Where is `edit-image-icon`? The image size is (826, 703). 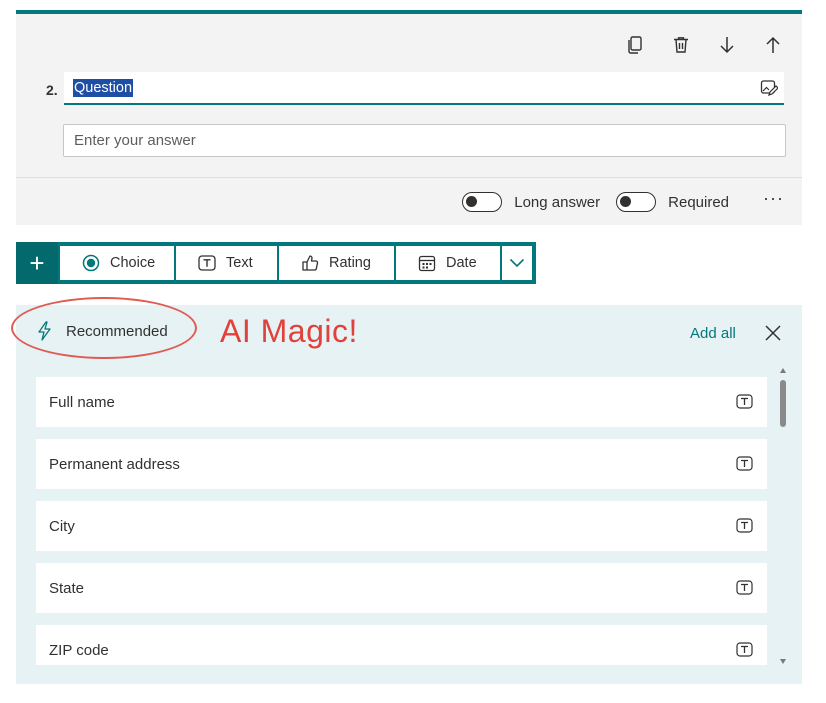
edit-image-icon is located at coordinates (769, 90).